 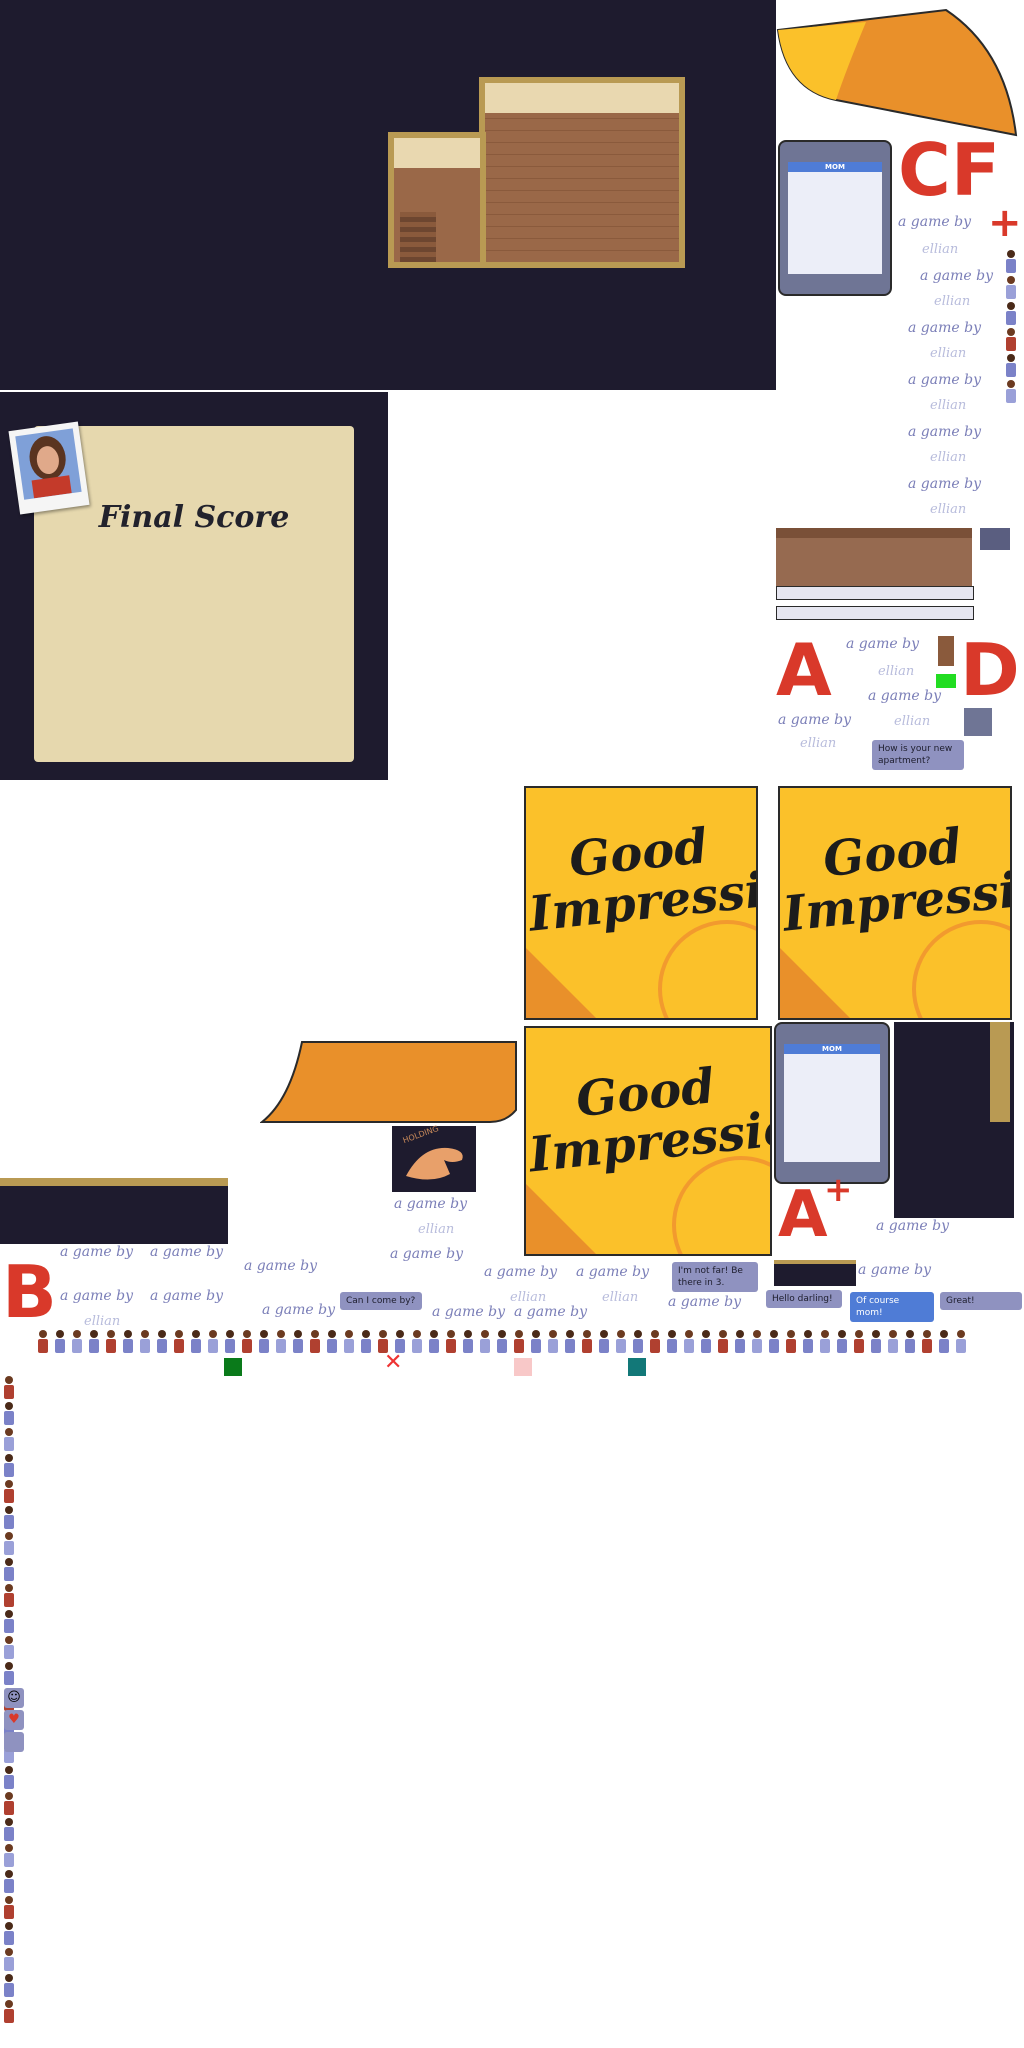 I want to click on grade-b: B, so click(x=29, y=1292).